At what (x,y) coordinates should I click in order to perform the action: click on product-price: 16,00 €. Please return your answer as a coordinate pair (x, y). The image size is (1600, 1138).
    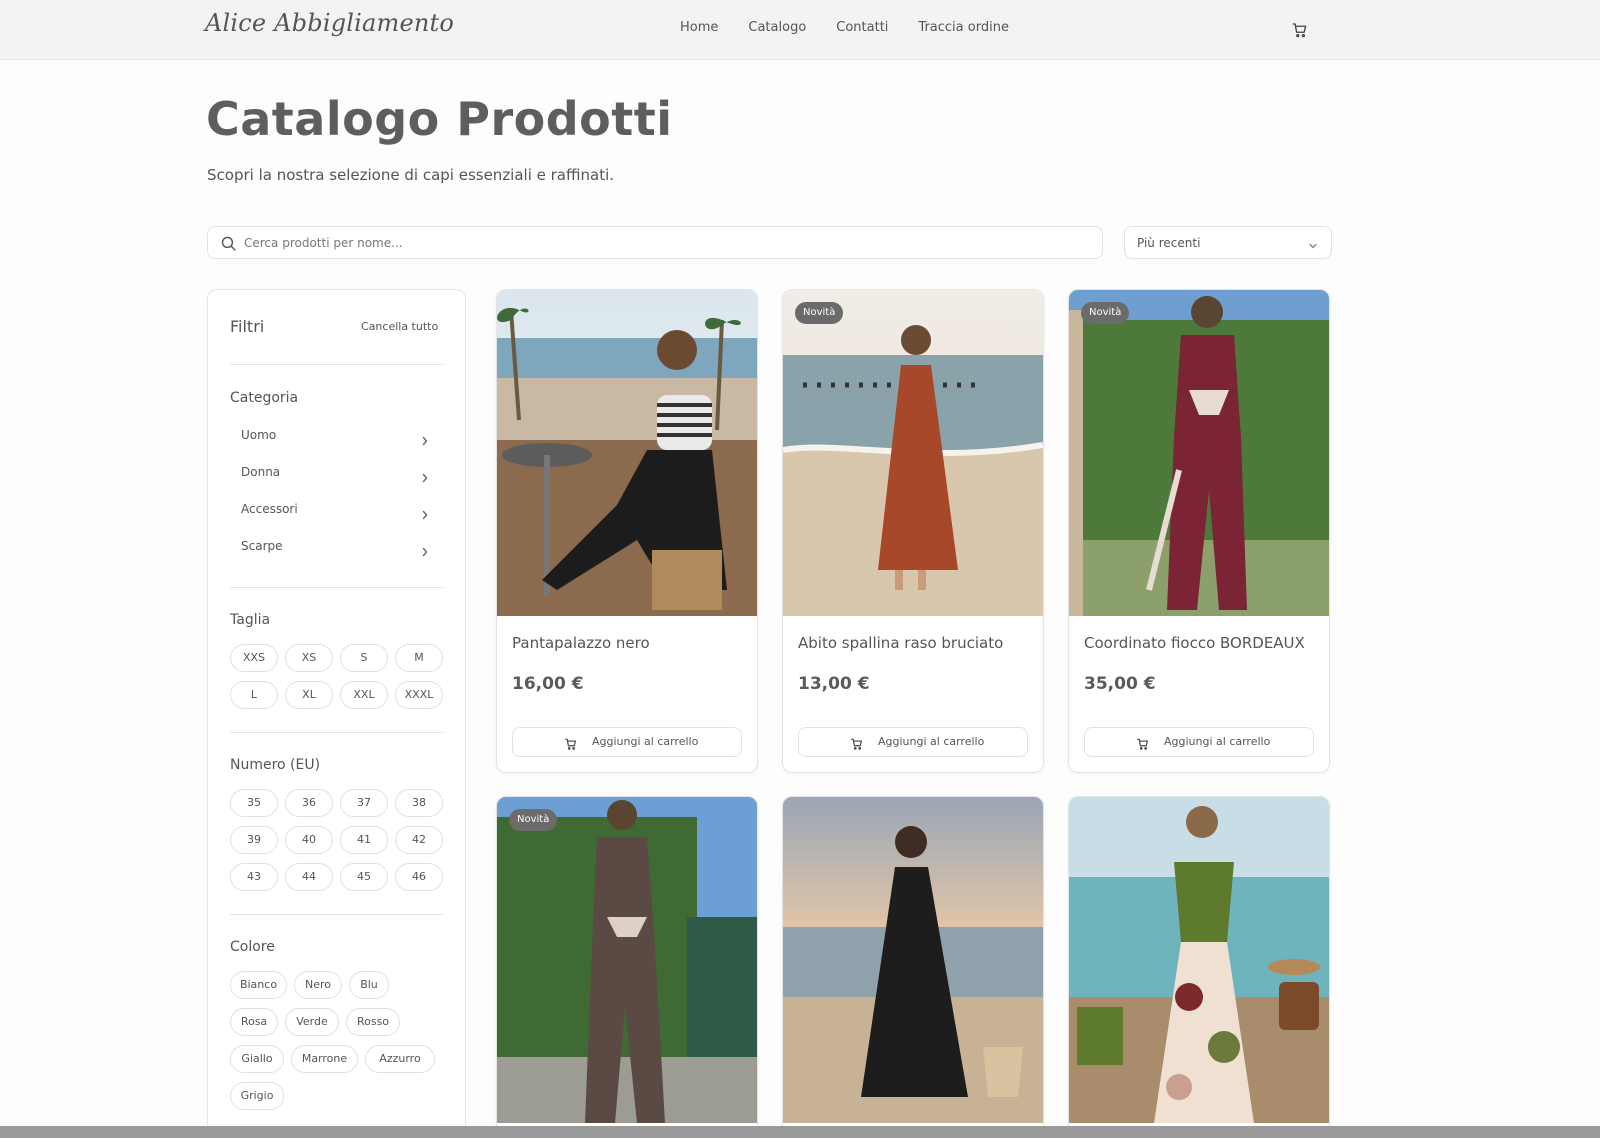
    Looking at the image, I should click on (548, 684).